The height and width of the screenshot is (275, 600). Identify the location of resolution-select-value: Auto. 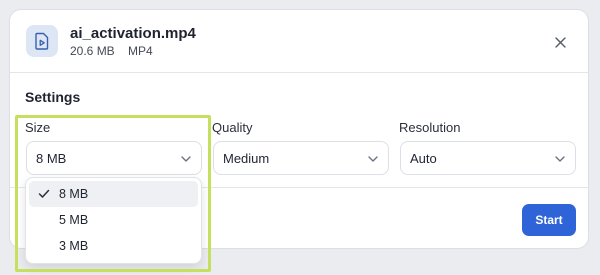
(423, 158).